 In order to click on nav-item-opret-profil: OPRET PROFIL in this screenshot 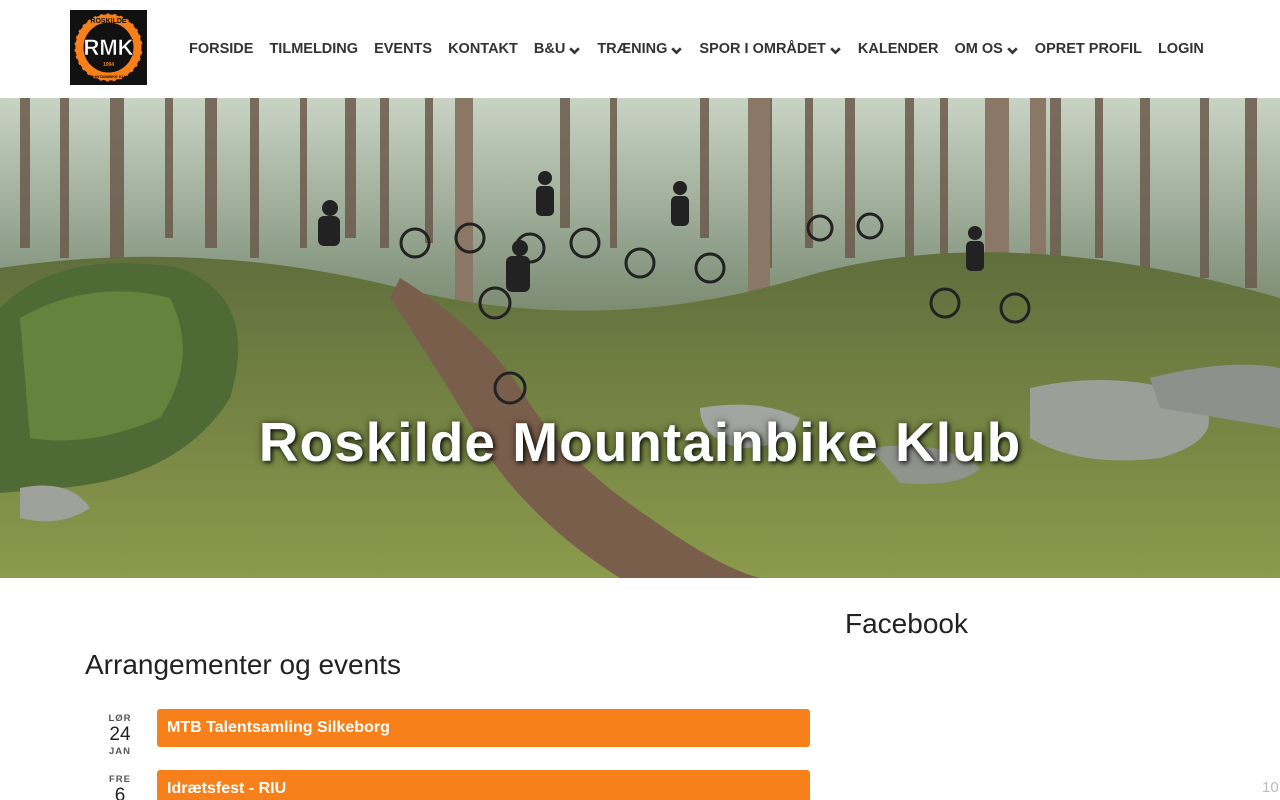, I will do `click(1088, 49)`.